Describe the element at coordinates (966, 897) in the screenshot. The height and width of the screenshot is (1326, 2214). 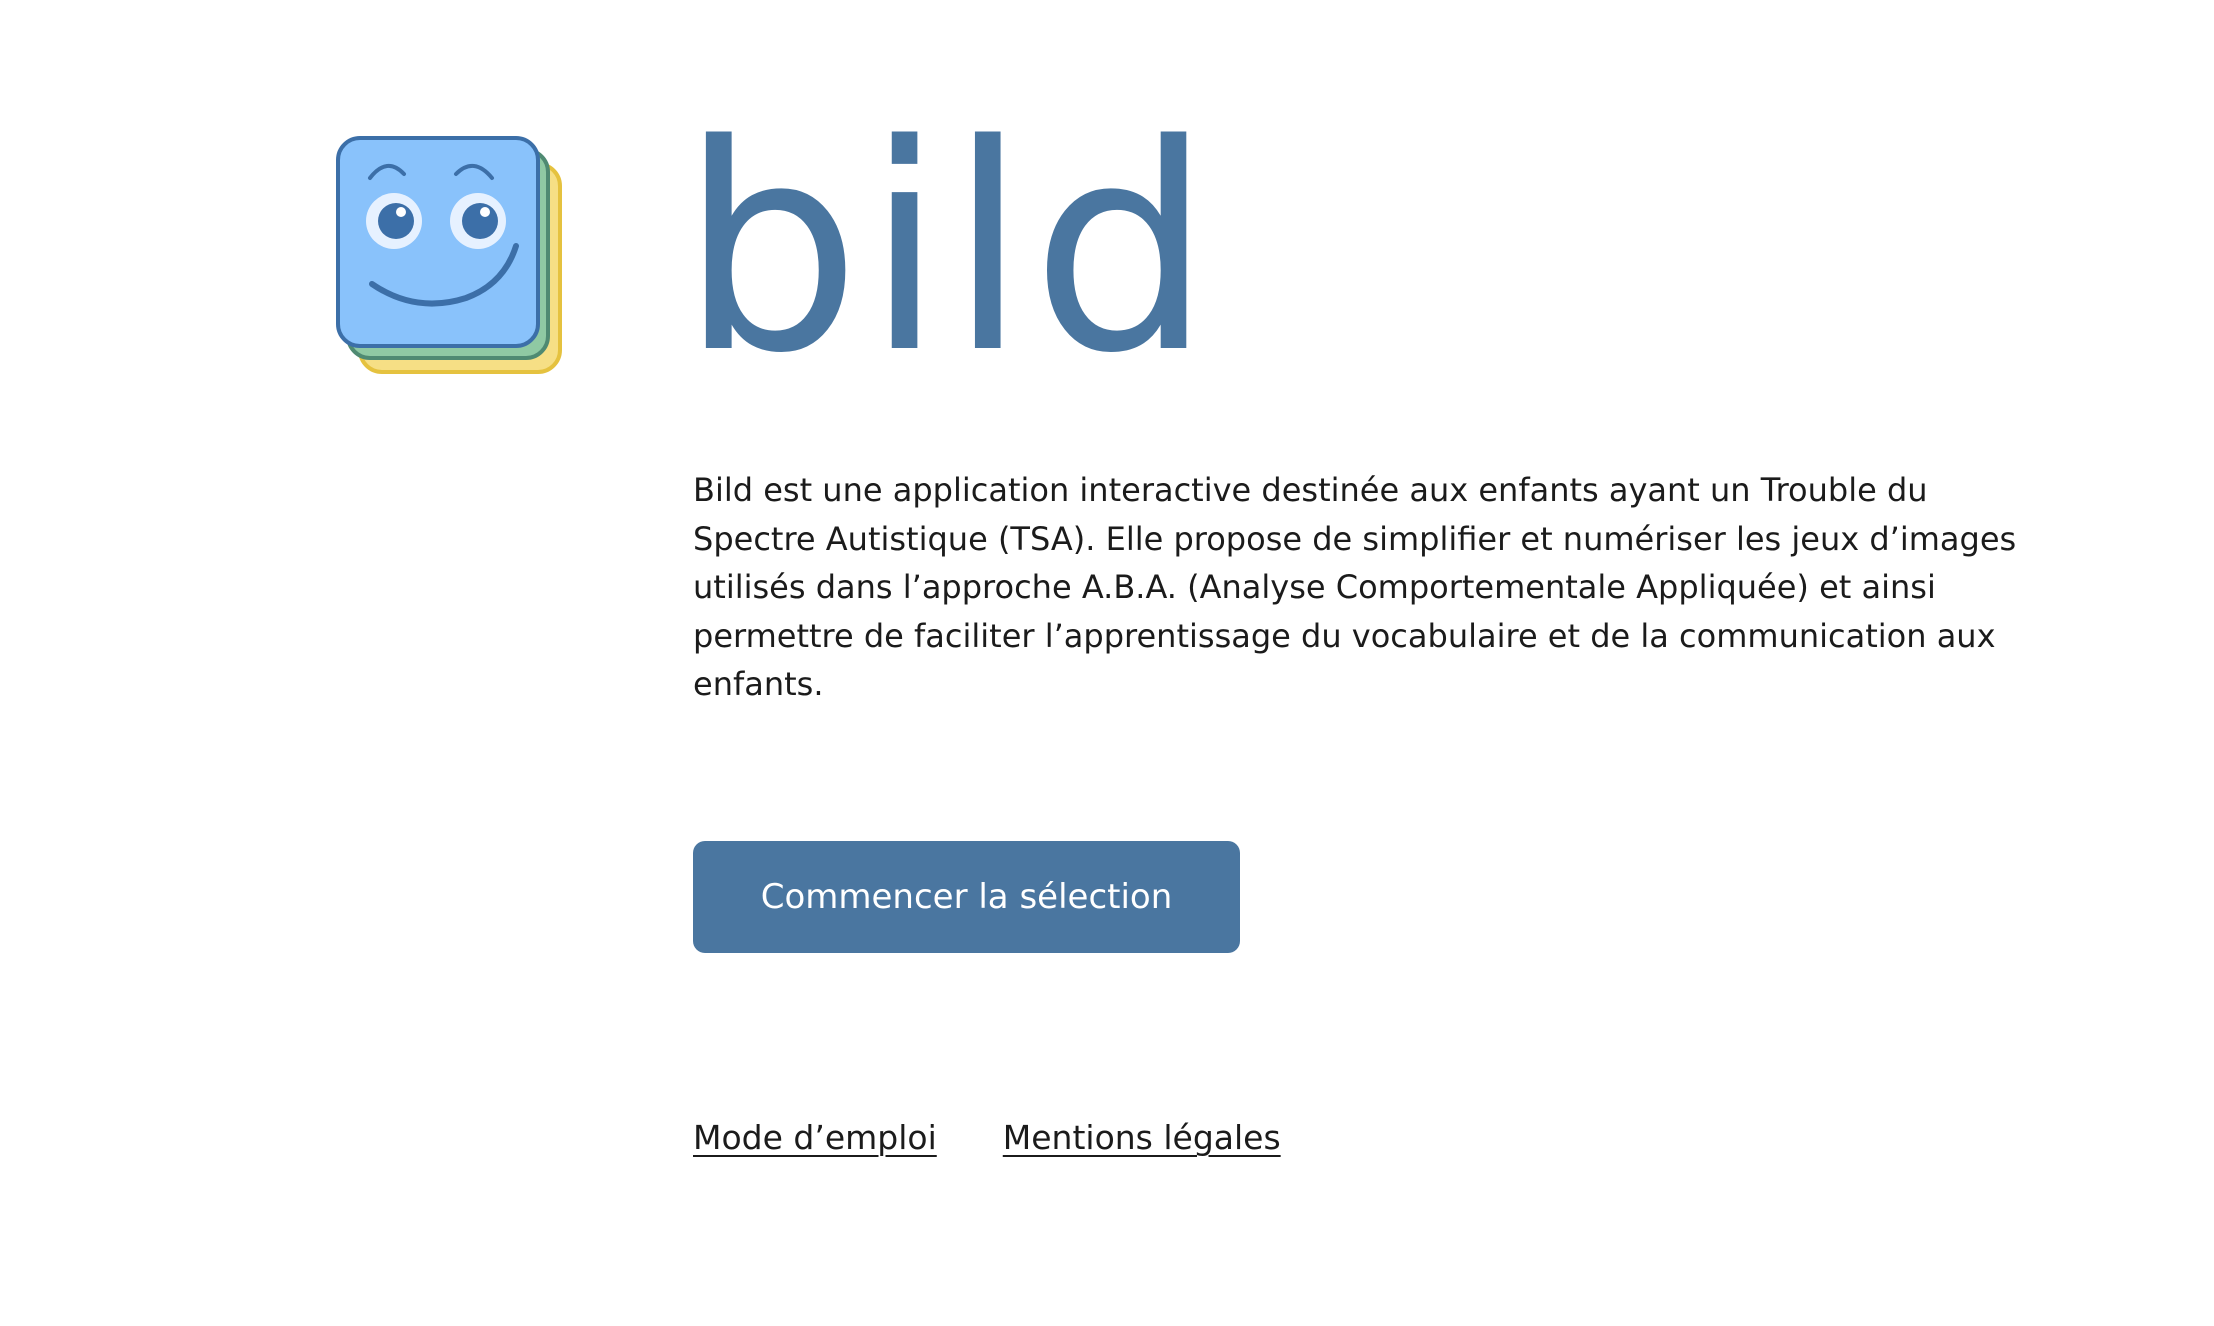
I see `start-selection-button: Commencer la sélection` at that location.